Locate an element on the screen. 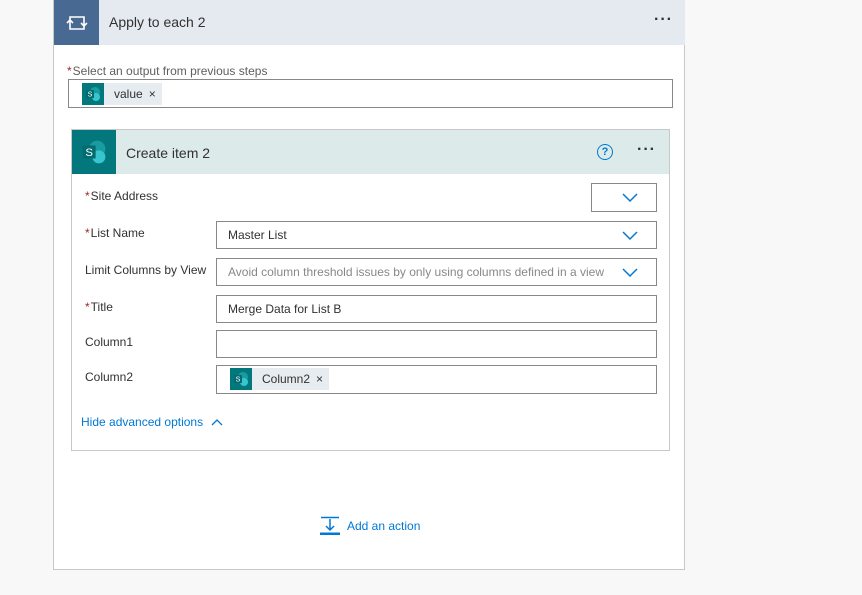 The height and width of the screenshot is (595, 862). site-address-dropdown is located at coordinates (624, 197).